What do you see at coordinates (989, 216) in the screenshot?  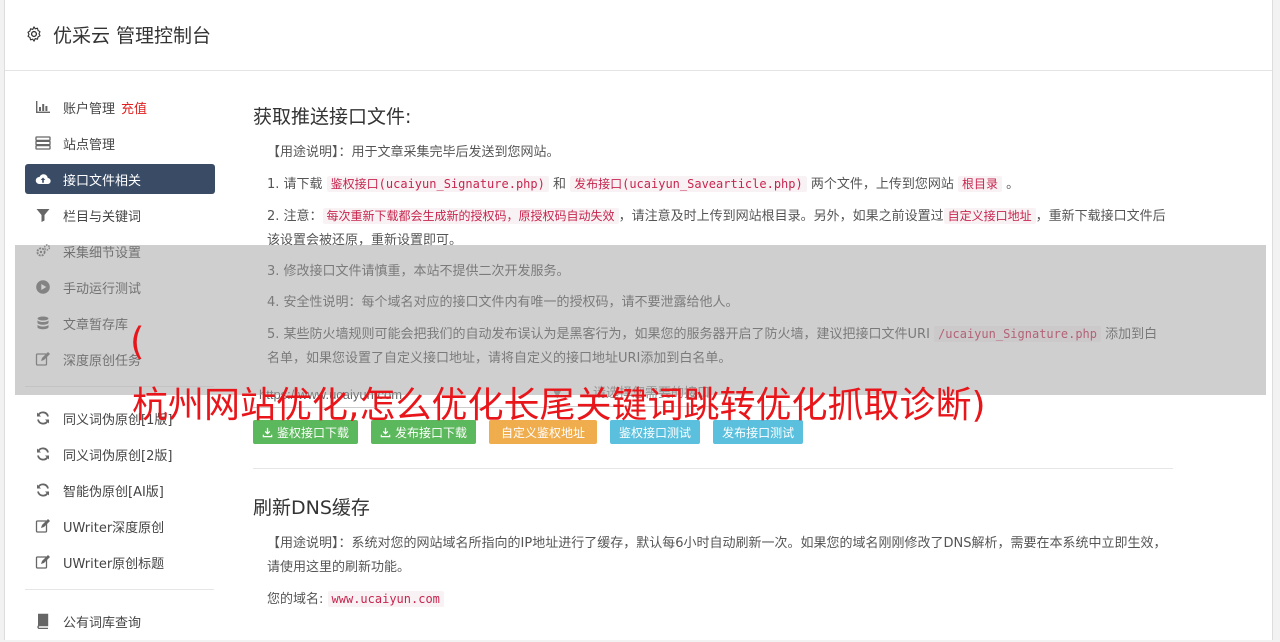 I see `custom-address-code: 自定义接口地址` at bounding box center [989, 216].